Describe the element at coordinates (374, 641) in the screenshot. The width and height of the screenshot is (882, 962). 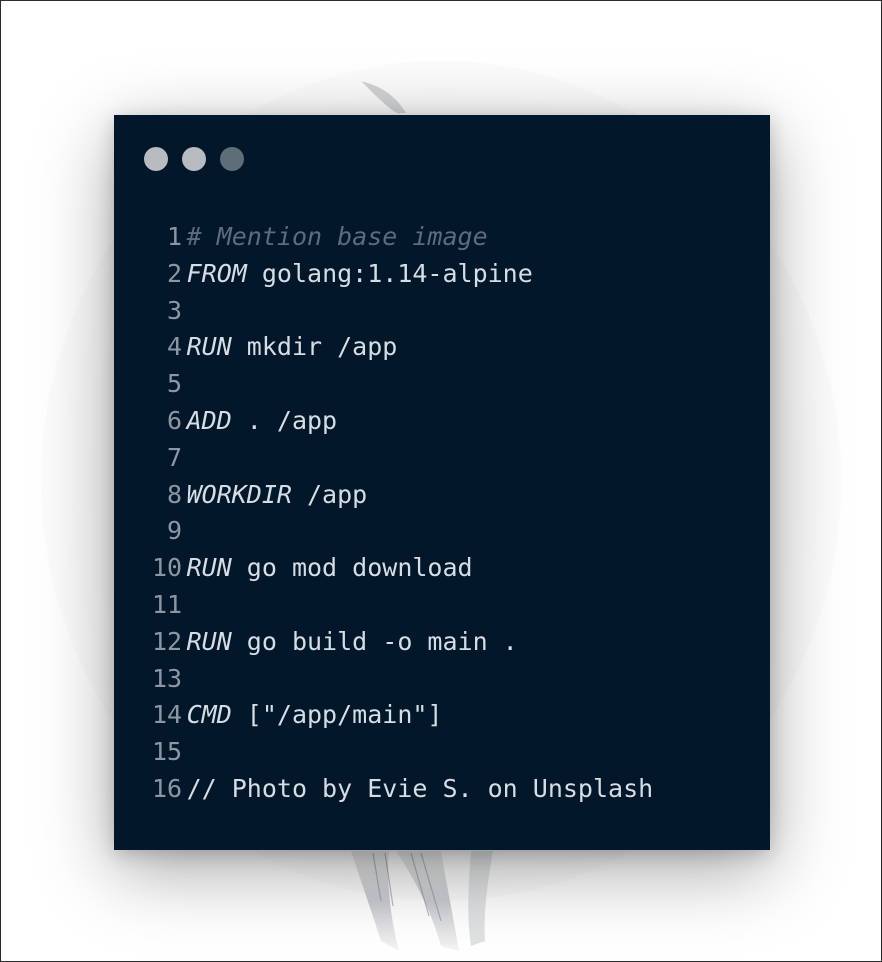
I see `instruction-argument: go build -o main .` at that location.